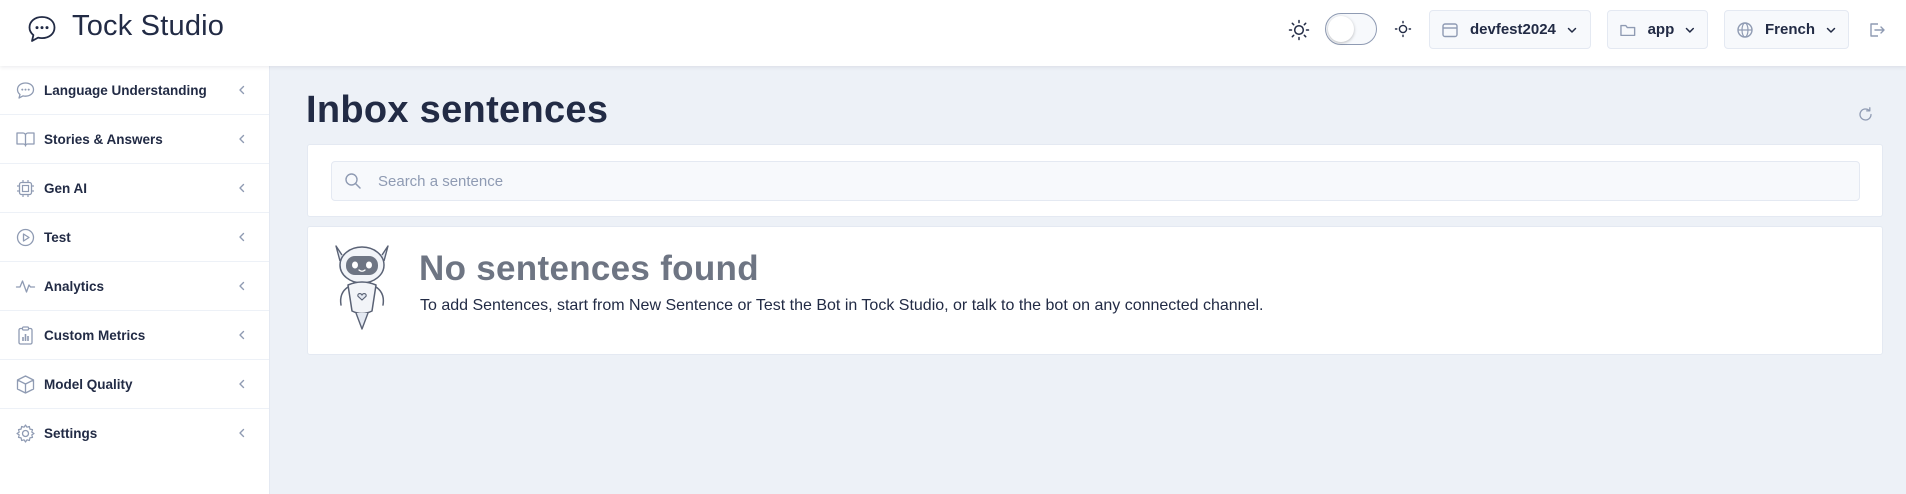 The image size is (1906, 494). What do you see at coordinates (1865, 114) in the screenshot?
I see `refresh-icon` at bounding box center [1865, 114].